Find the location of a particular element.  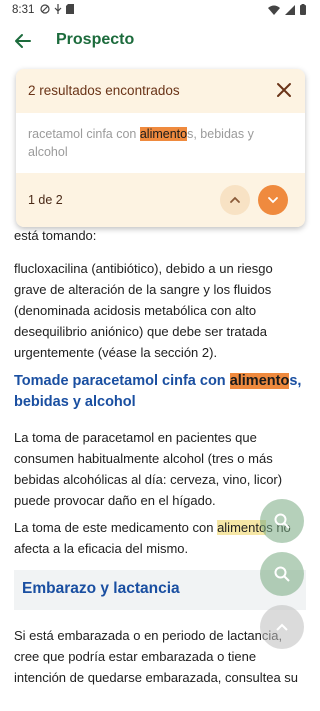

search-icon is located at coordinates (282, 521).